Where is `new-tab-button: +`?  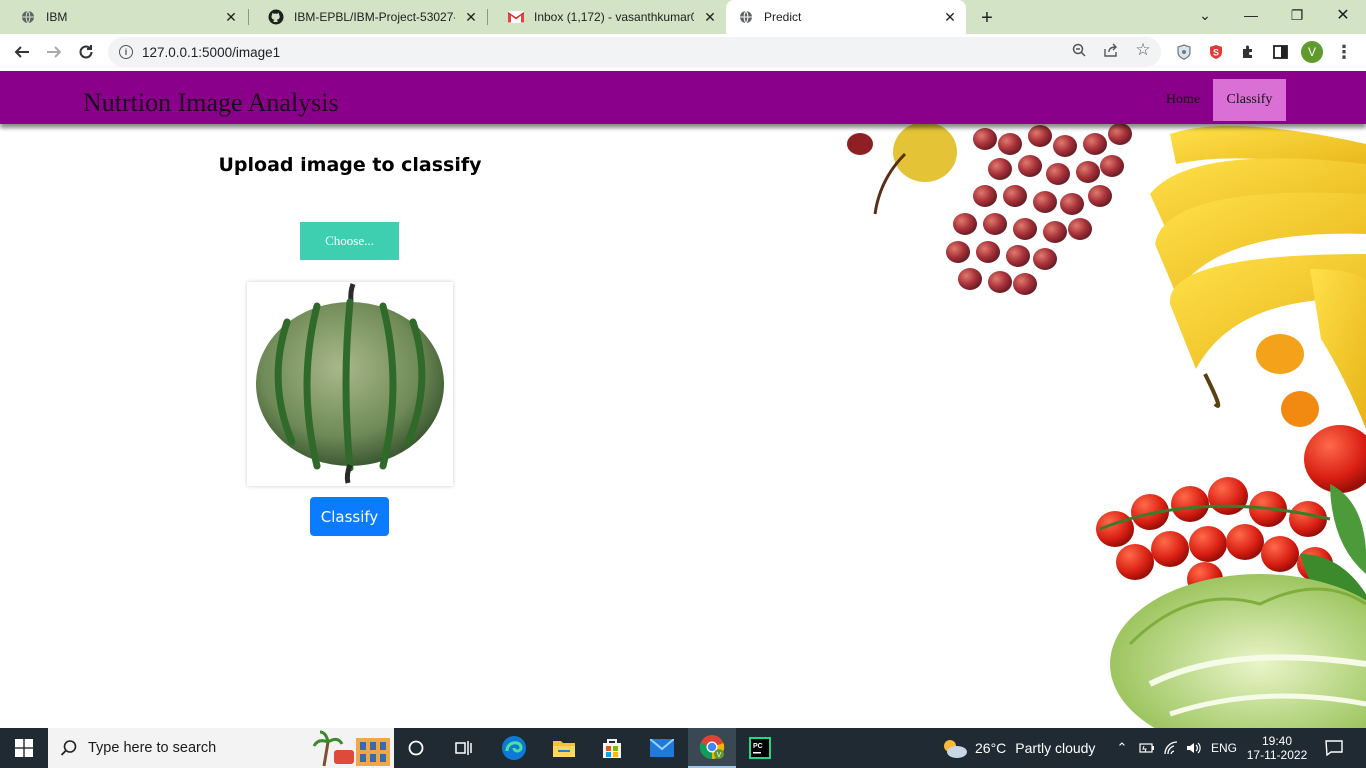
new-tab-button: + is located at coordinates (987, 18).